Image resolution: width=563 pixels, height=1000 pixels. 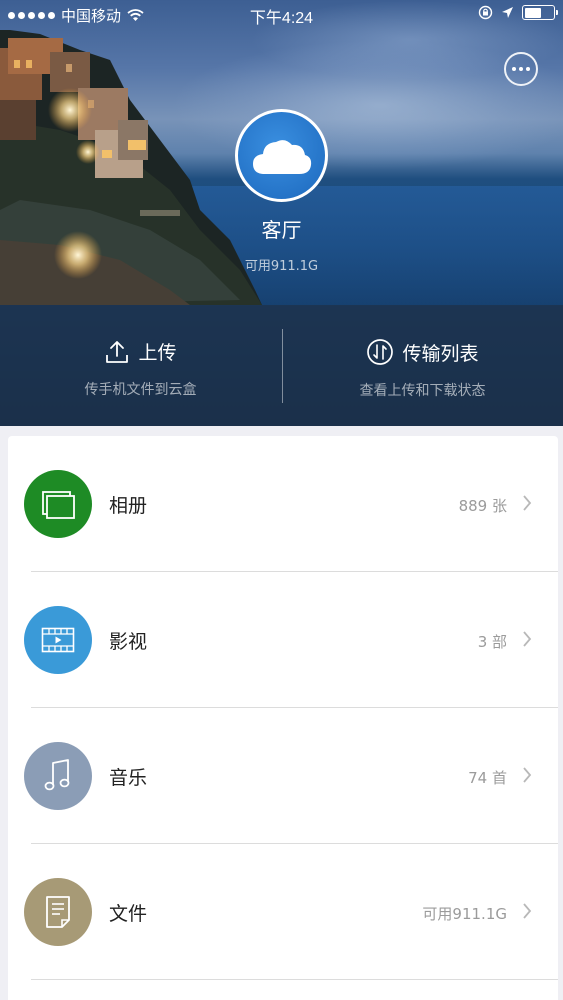 I want to click on transfer-subtitle: 查看上传和下载状态, so click(x=422, y=391).